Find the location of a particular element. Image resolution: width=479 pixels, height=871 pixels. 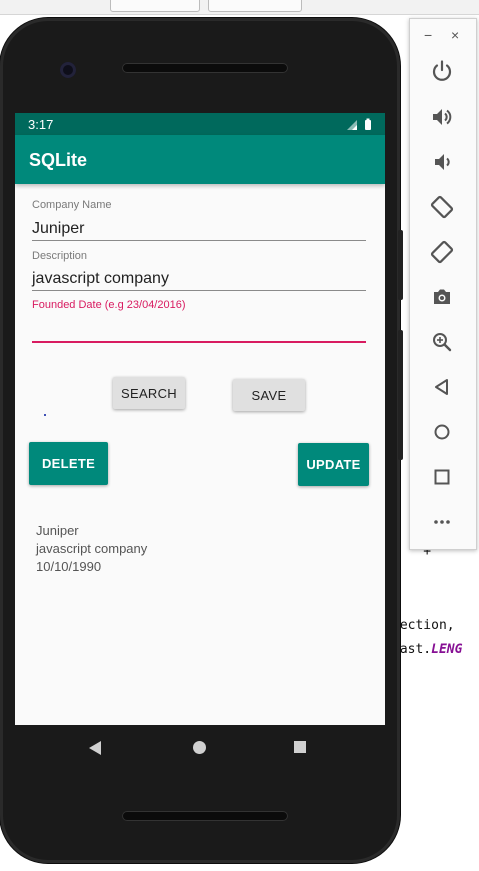

overview-square-icon is located at coordinates (442, 477).